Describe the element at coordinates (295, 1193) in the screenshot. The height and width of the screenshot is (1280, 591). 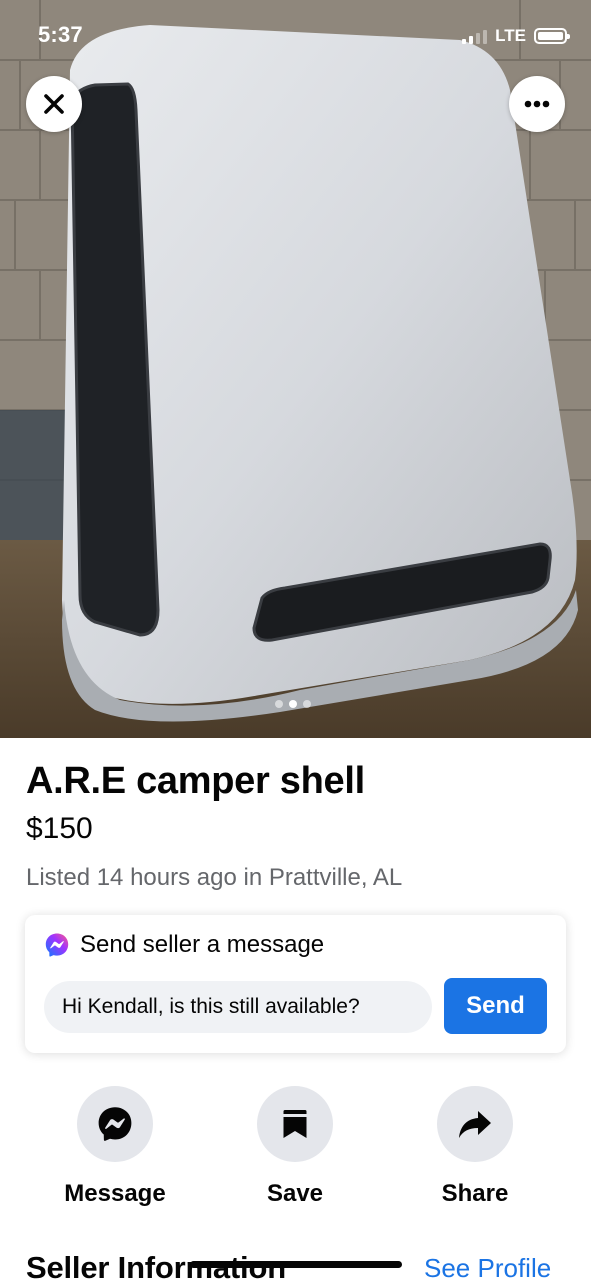
I see `save-action-label: Save` at that location.